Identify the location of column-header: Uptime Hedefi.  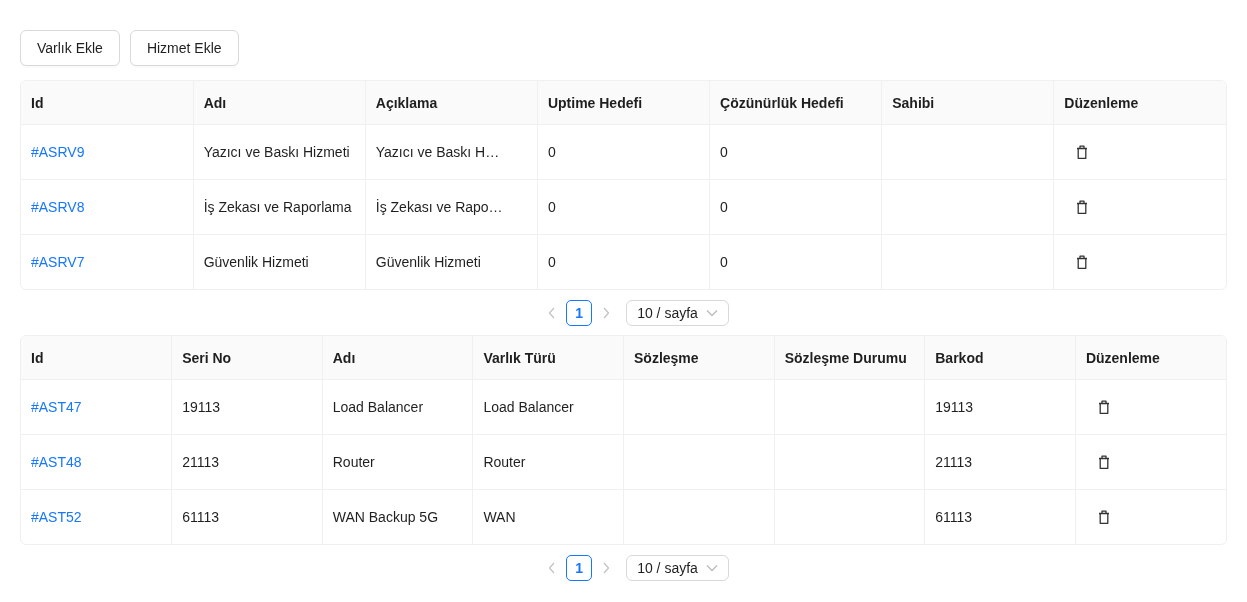
(623, 103).